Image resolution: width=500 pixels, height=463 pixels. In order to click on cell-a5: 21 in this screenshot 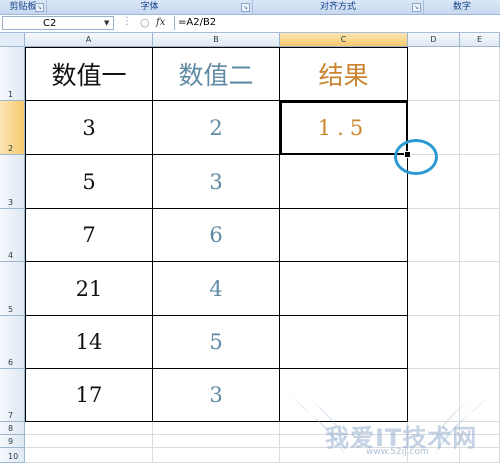, I will do `click(89, 289)`.